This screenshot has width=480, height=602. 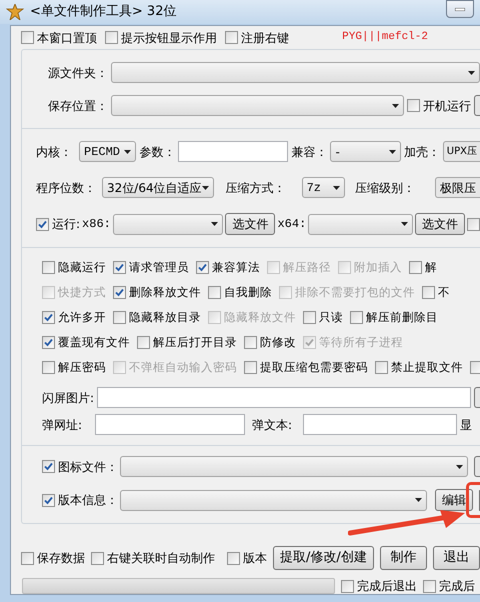 I want to click on checkbox: 开机运行, so click(x=439, y=105).